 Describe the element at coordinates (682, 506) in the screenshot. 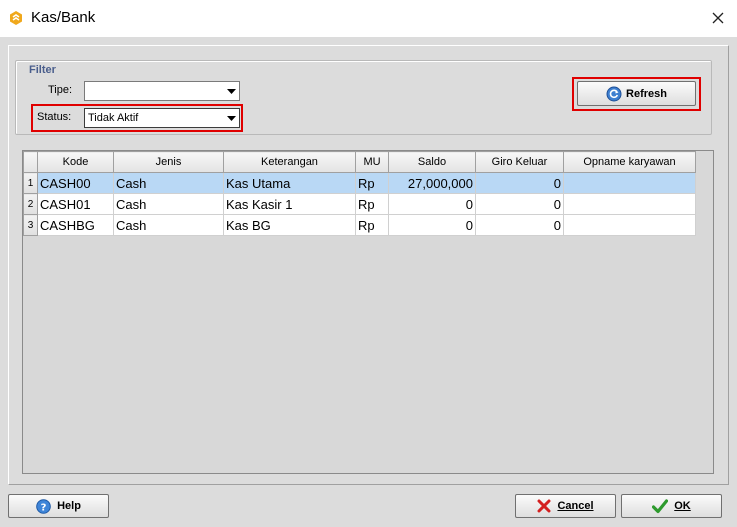

I see `ok-label: OK` at that location.